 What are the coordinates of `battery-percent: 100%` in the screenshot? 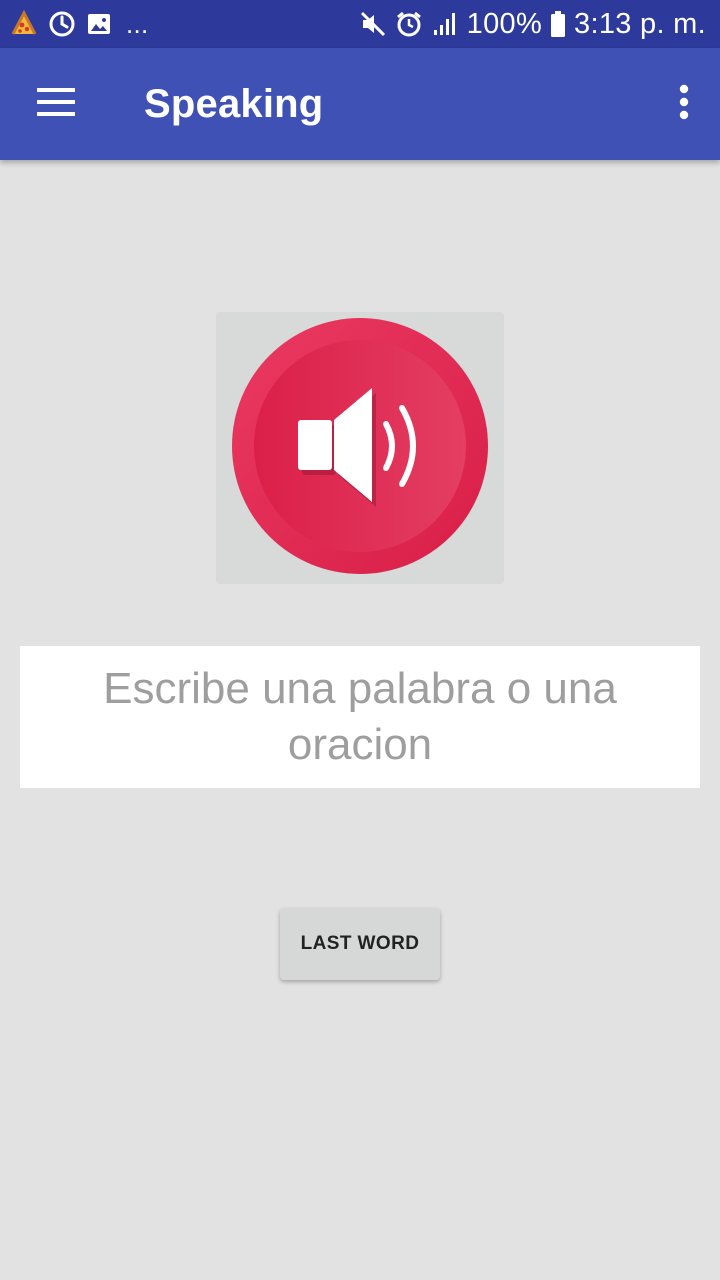 It's located at (504, 23).